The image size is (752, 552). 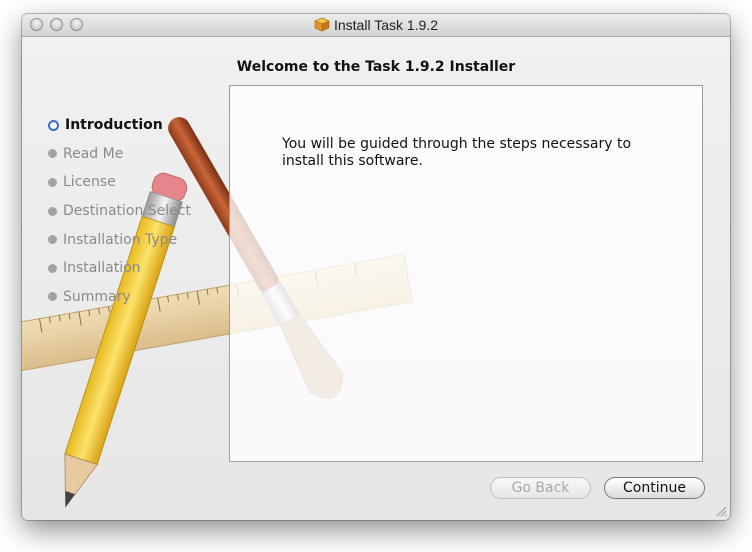 What do you see at coordinates (540, 488) in the screenshot?
I see `go-back-button: Go Back` at bounding box center [540, 488].